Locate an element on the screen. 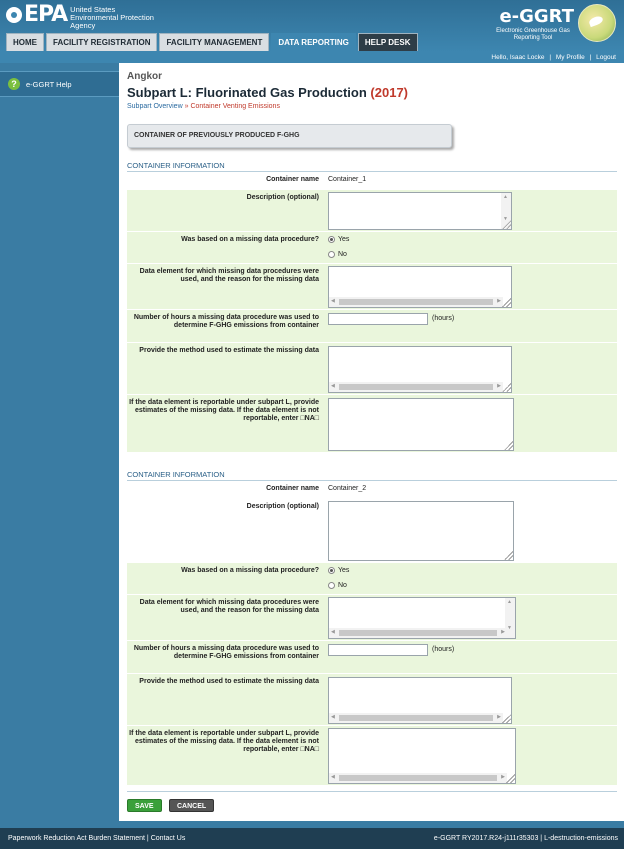 Image resolution: width=624 pixels, height=849 pixels. breadcrumb-subpart-overview: Subpart Overview is located at coordinates (155, 106).